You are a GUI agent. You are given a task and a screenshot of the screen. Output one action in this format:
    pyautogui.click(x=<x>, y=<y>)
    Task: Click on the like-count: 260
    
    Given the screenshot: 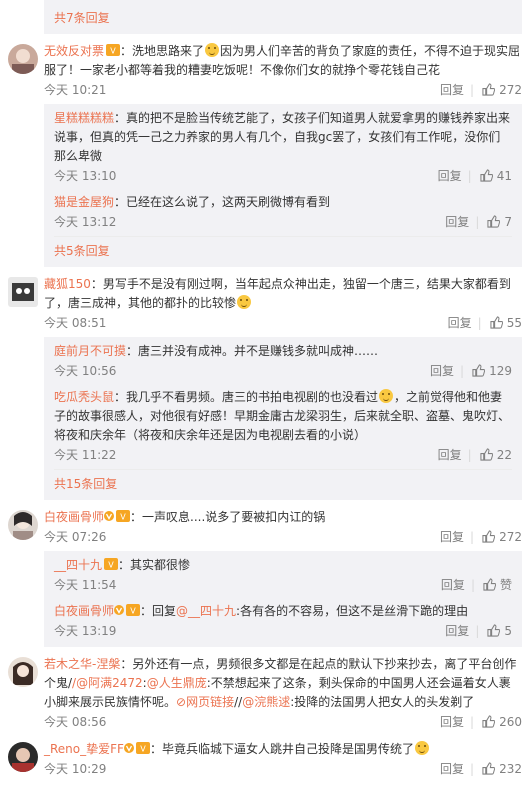 What is the action you would take?
    pyautogui.click(x=510, y=722)
    